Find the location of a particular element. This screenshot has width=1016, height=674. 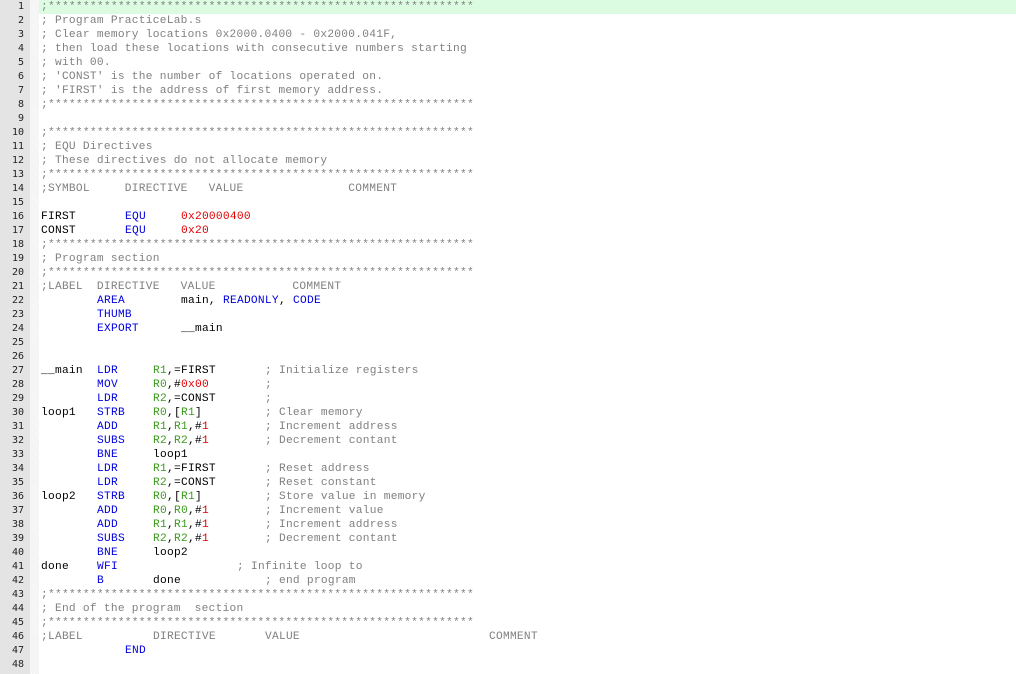

code-line: 11 ; EQU Directives is located at coordinates (508, 147).